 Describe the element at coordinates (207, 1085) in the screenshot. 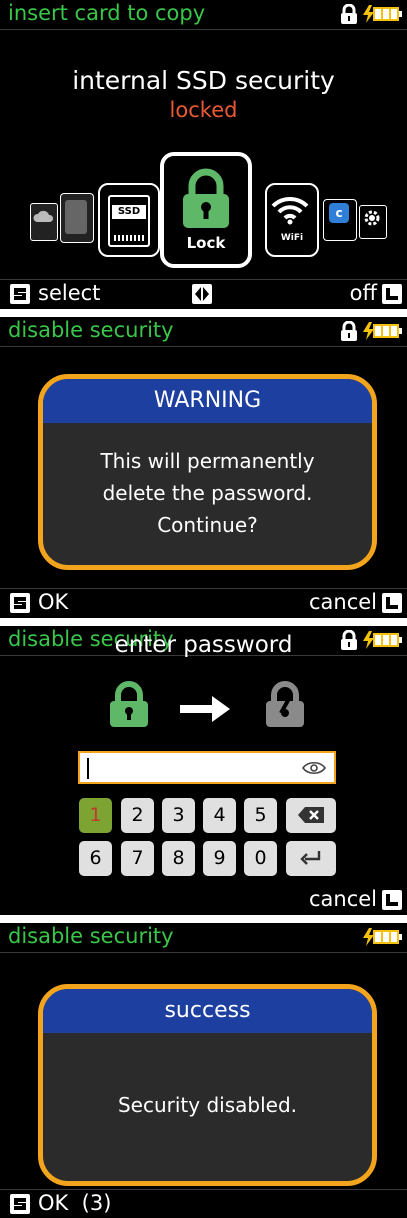

I see `success-dialog: success Security disabled.` at that location.